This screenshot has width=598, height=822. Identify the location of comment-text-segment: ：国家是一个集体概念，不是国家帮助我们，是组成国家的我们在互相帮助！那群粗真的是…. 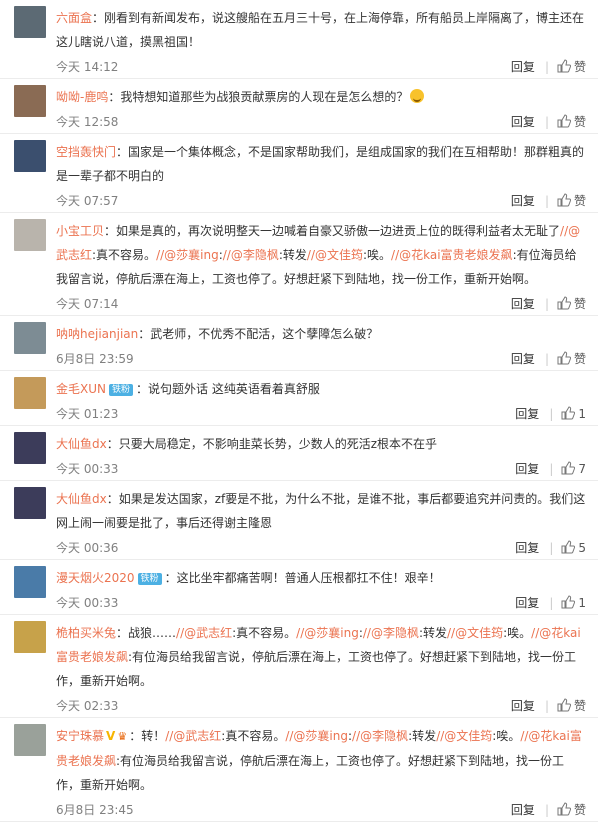
(320, 164).